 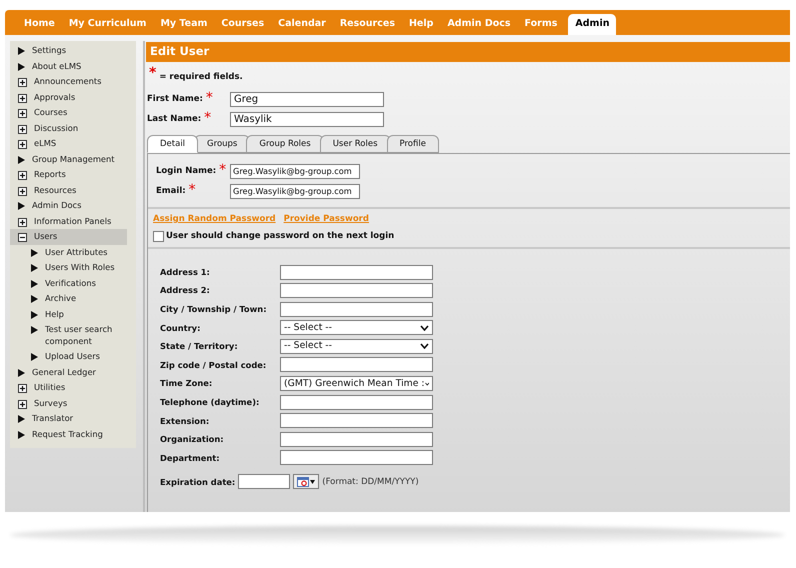 What do you see at coordinates (280, 236) in the screenshot?
I see `checkbox-label: User should change password on the next login` at bounding box center [280, 236].